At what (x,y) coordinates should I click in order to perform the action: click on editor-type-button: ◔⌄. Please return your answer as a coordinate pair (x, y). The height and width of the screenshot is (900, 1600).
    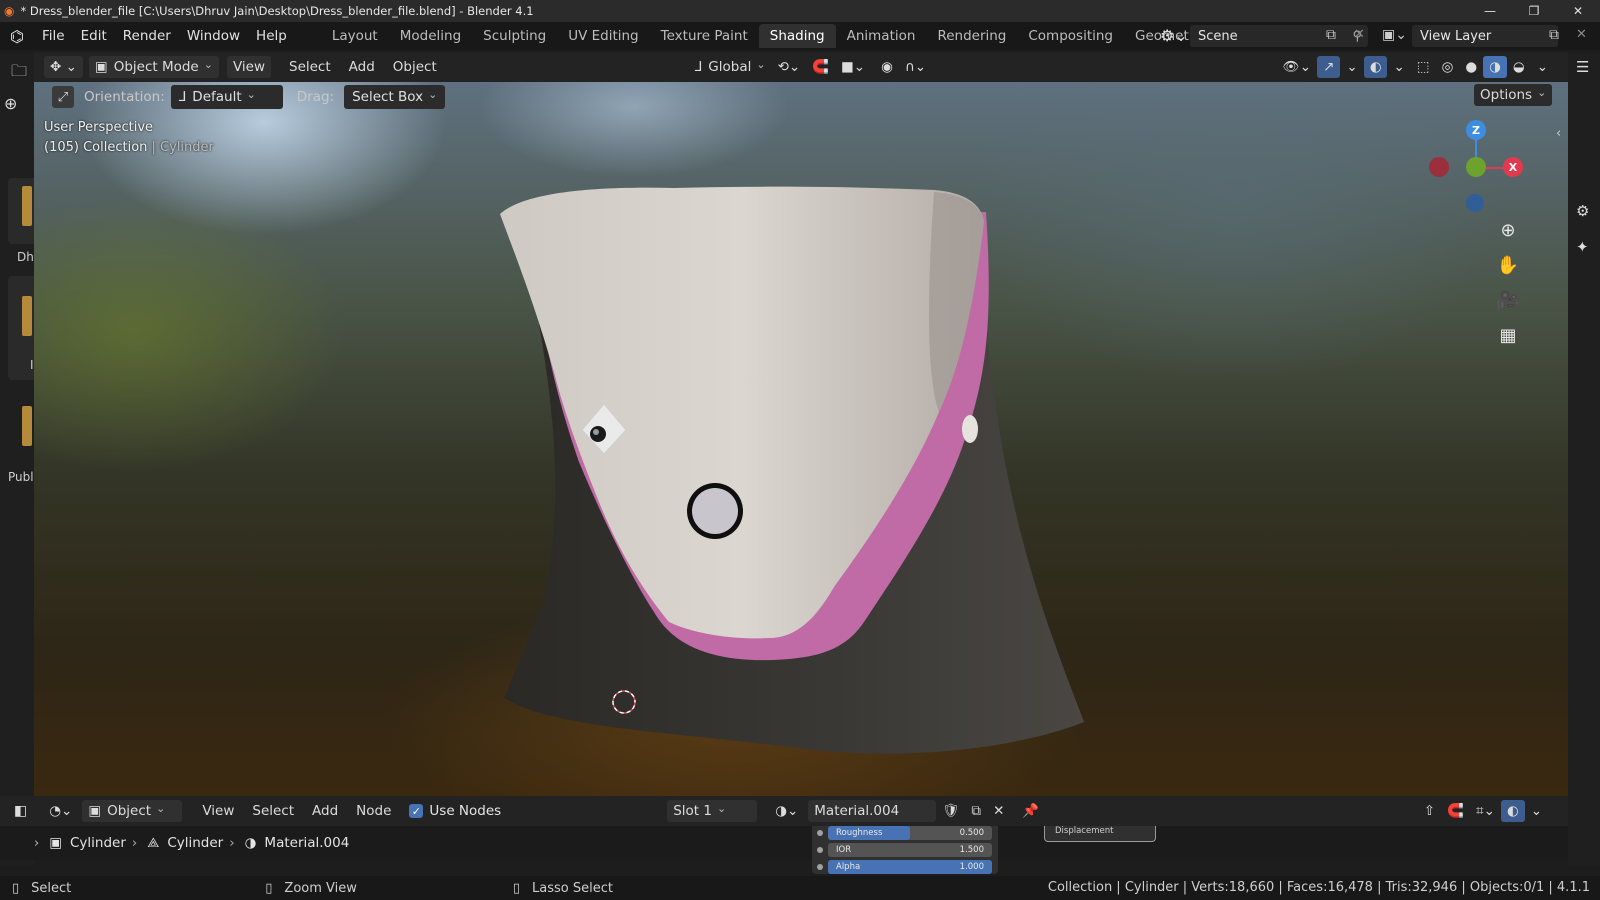
    Looking at the image, I should click on (60, 811).